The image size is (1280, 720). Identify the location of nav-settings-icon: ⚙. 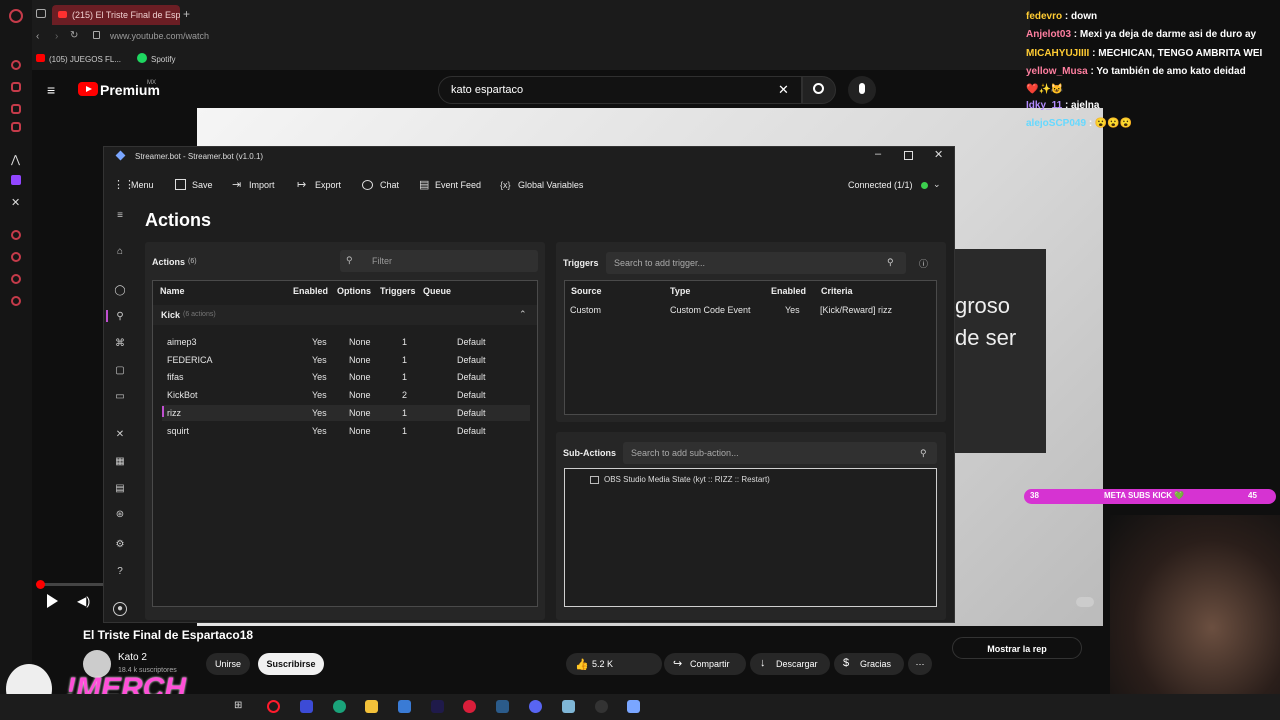
(120, 544).